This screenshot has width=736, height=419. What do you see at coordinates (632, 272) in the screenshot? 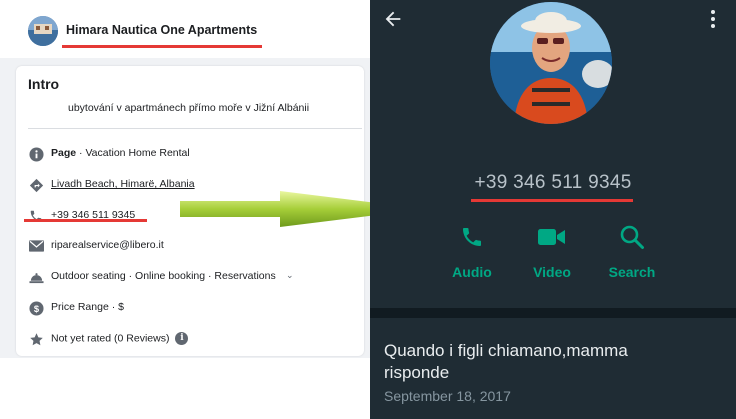
I see `search-label: Search` at bounding box center [632, 272].